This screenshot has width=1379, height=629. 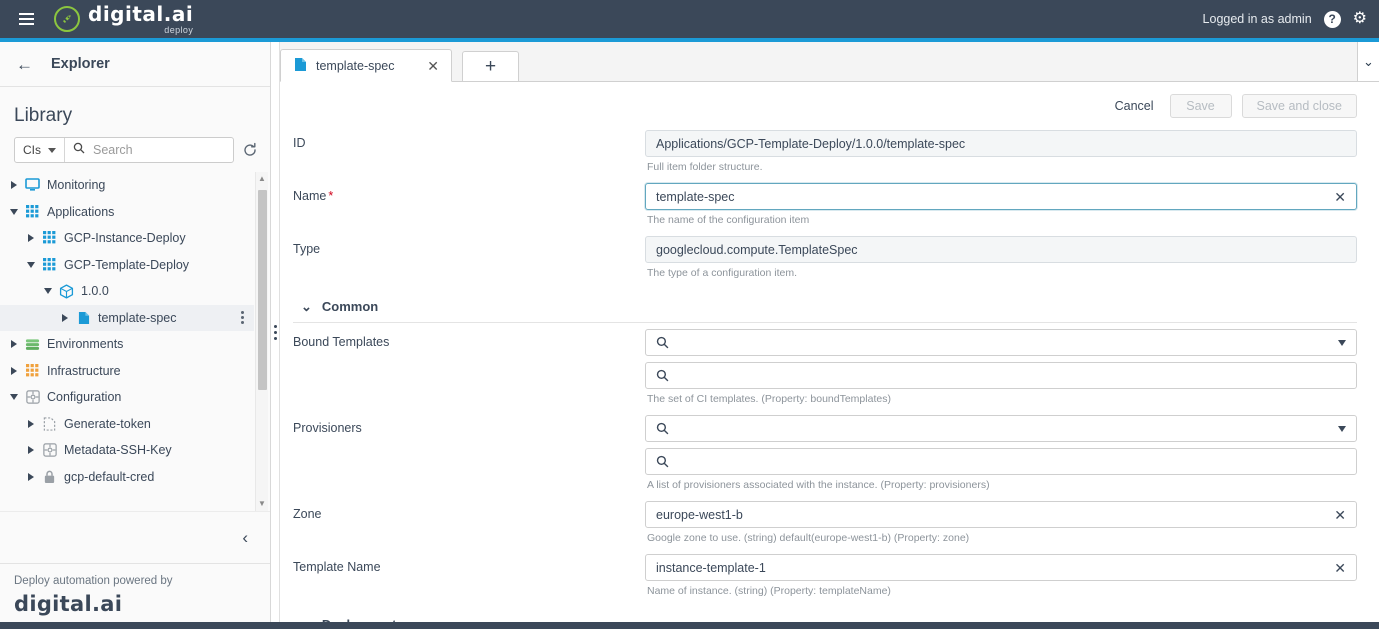 I want to click on sidebar-search-row: CIs, so click(x=135, y=150).